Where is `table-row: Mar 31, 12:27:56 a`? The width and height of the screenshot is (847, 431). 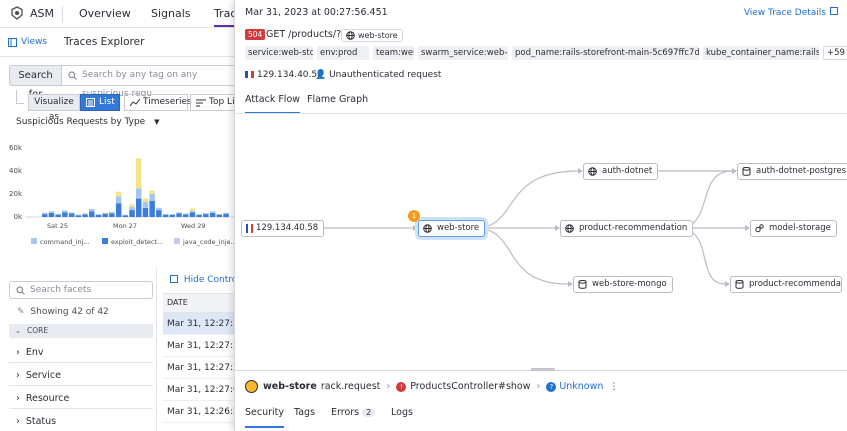 table-row: Mar 31, 12:27:56 a is located at coordinates (201, 324).